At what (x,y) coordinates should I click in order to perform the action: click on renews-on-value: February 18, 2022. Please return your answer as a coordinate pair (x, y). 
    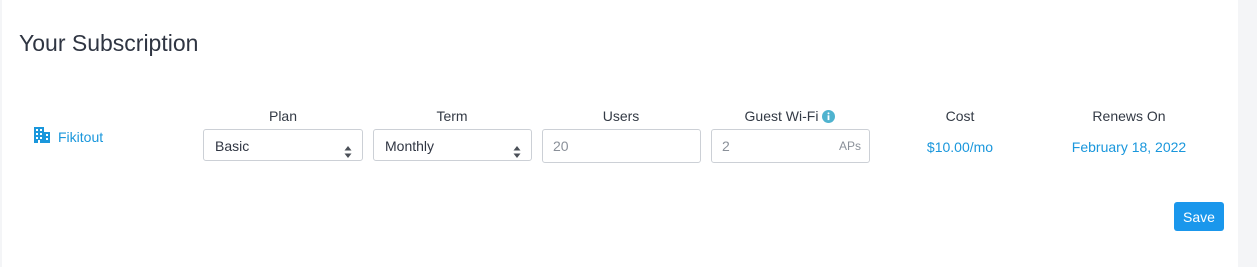
    Looking at the image, I should click on (1129, 147).